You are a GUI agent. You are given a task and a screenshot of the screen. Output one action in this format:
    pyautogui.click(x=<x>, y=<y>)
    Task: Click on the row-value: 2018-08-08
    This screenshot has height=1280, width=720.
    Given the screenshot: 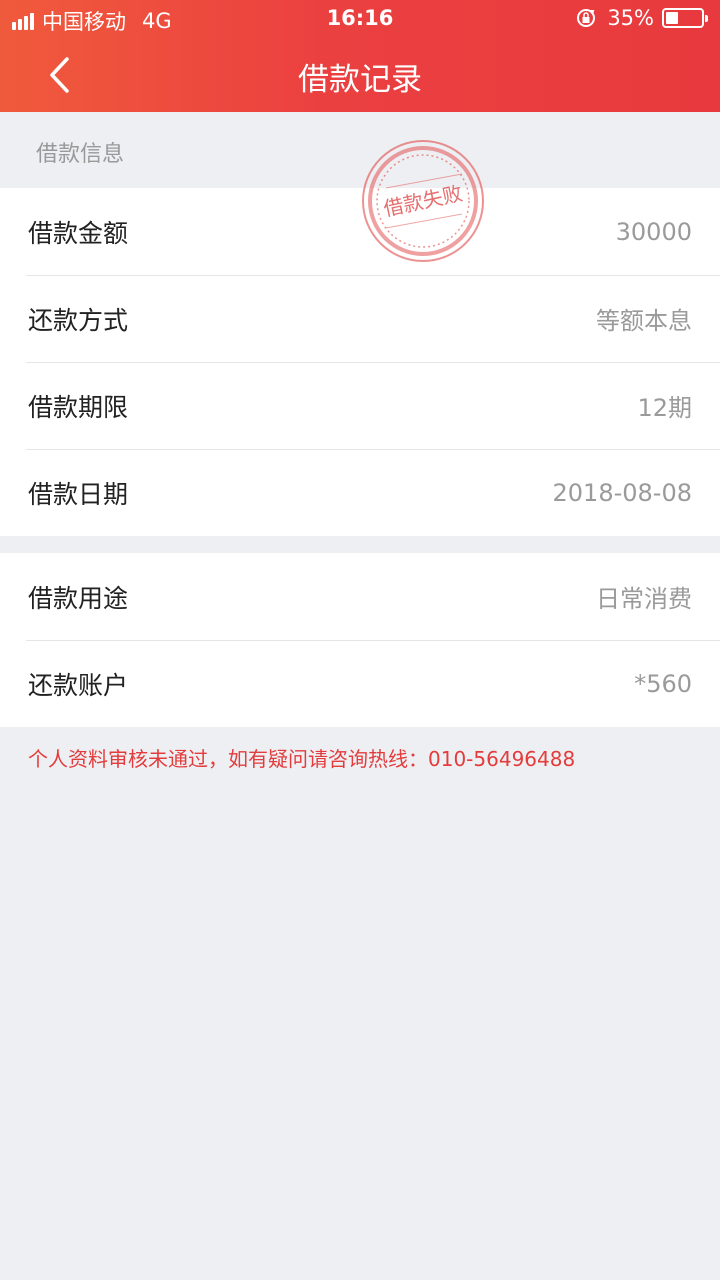 What is the action you would take?
    pyautogui.click(x=622, y=492)
    